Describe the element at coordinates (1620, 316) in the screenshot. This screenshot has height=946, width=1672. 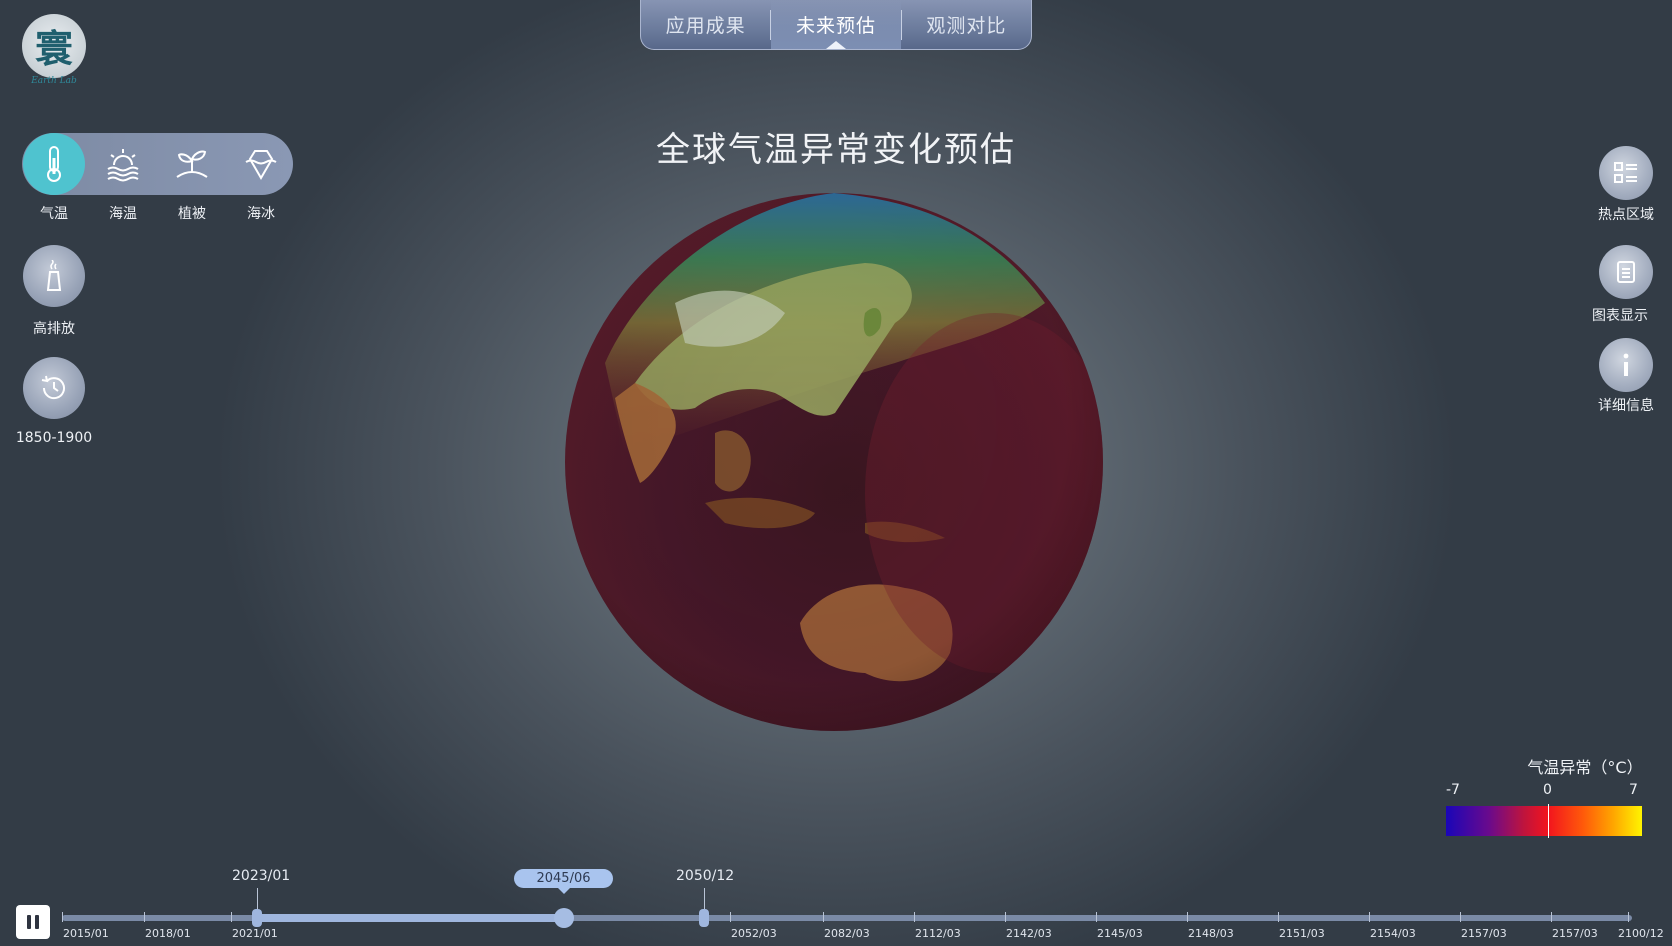
I see `chart-display-label: 图表显示` at that location.